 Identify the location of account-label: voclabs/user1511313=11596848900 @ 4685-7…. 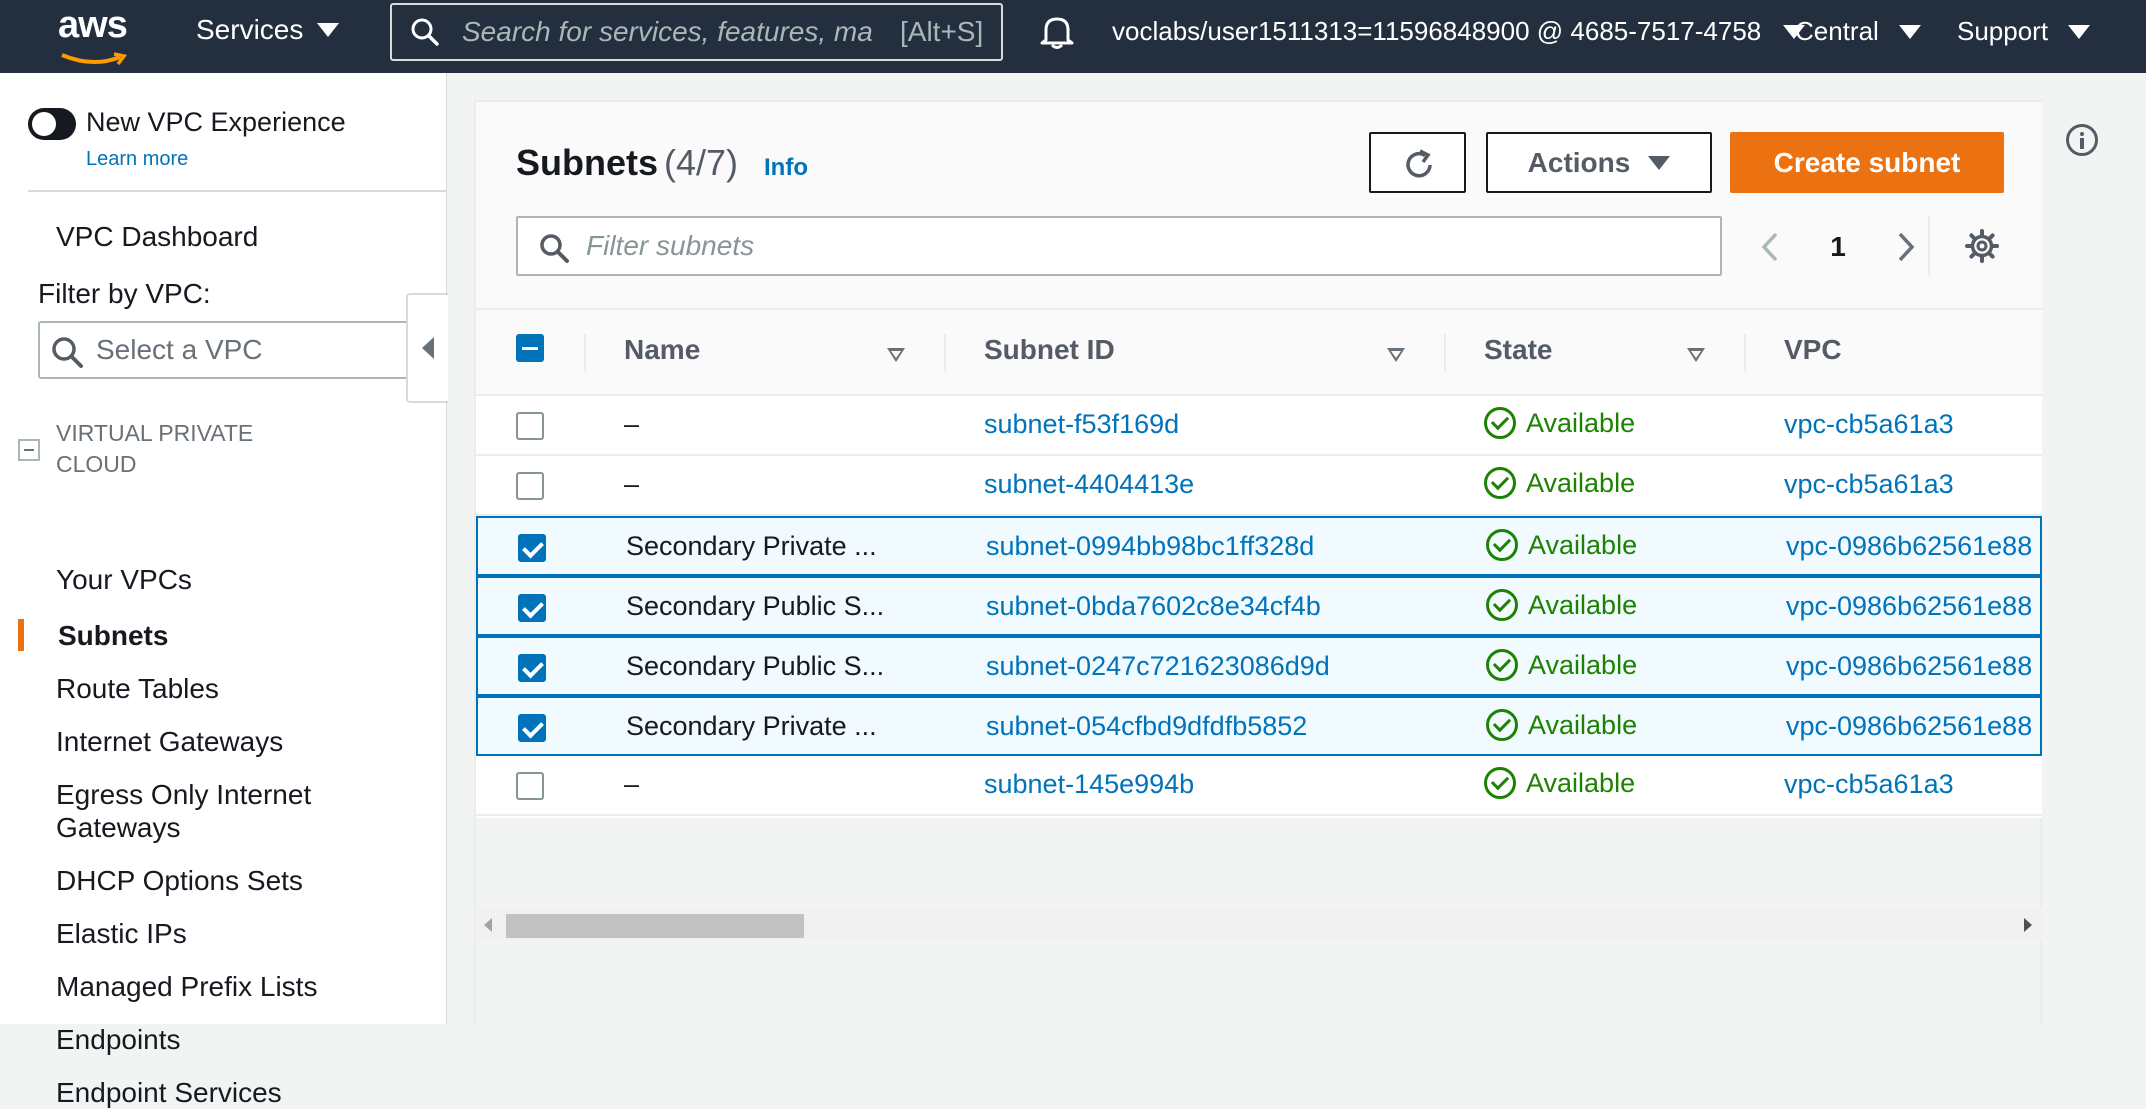
(1437, 31).